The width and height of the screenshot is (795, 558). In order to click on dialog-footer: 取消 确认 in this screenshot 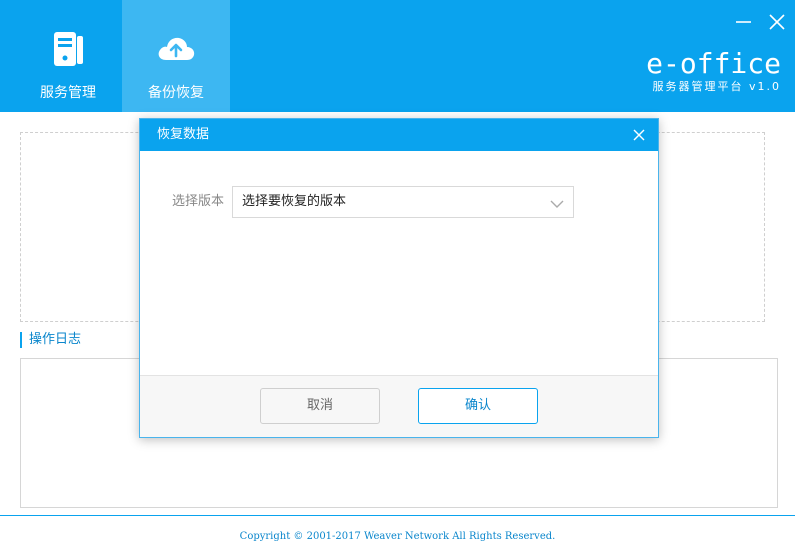, I will do `click(399, 406)`.